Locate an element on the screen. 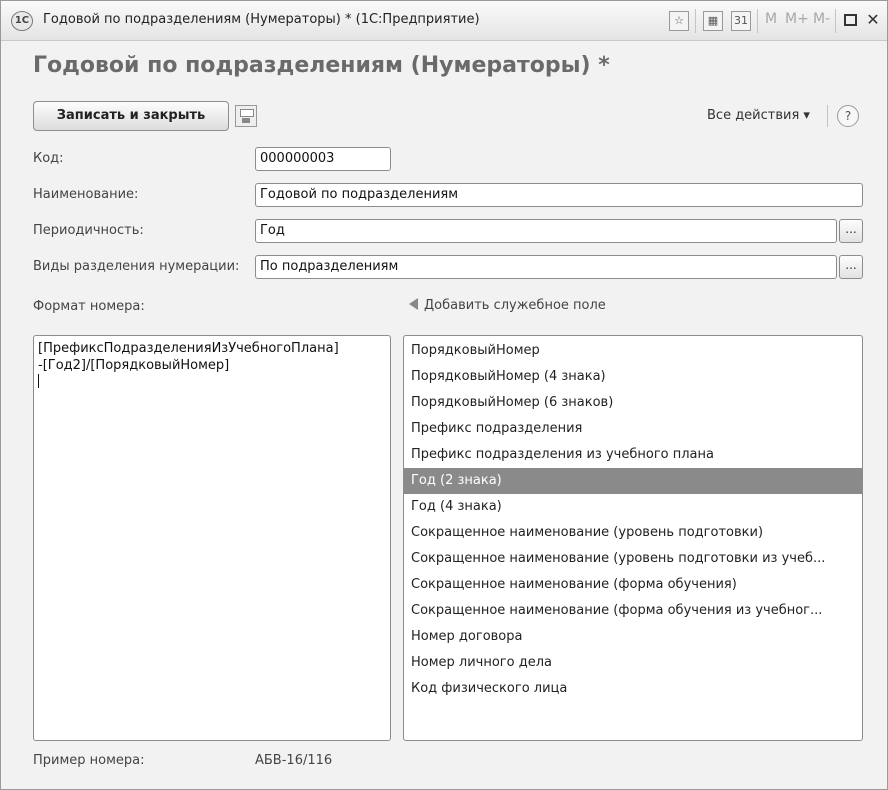  calendar-icon: 31 is located at coordinates (741, 21).